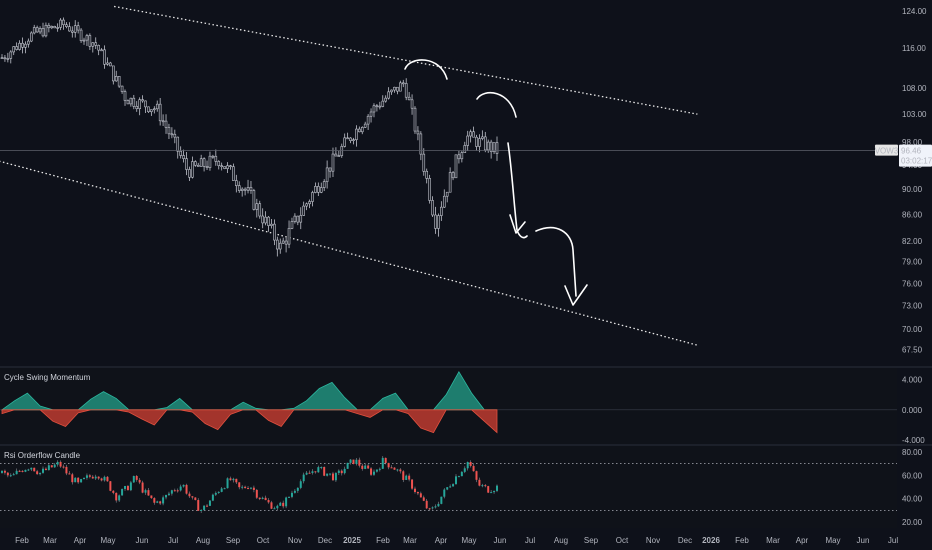 This screenshot has width=932, height=550. Describe the element at coordinates (912, 283) in the screenshot. I see `price-tick-label: 76.00` at that location.